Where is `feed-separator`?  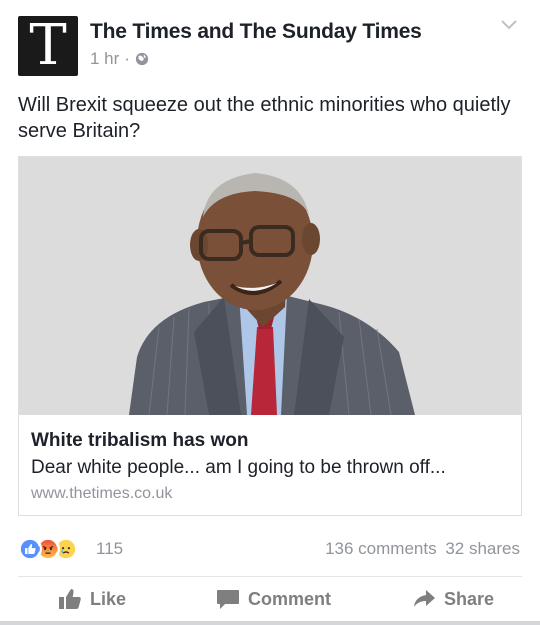 feed-separator is located at coordinates (270, 623).